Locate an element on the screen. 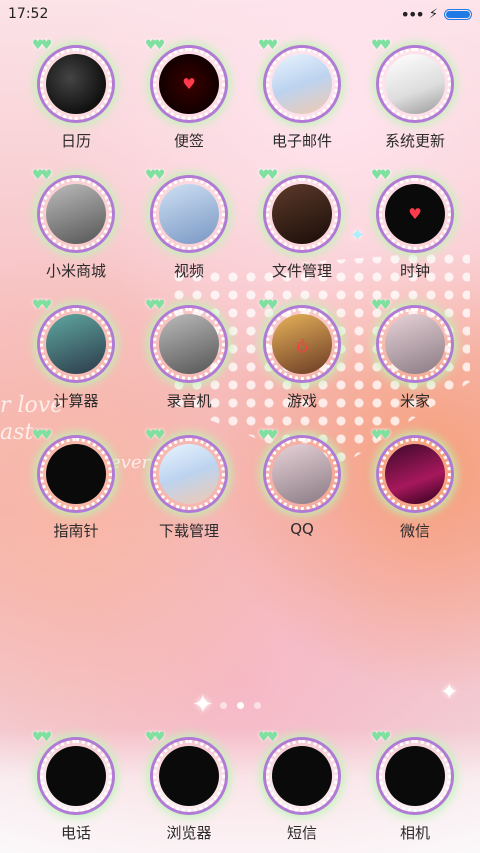 The image size is (480, 853). email-photo-icon is located at coordinates (302, 84).